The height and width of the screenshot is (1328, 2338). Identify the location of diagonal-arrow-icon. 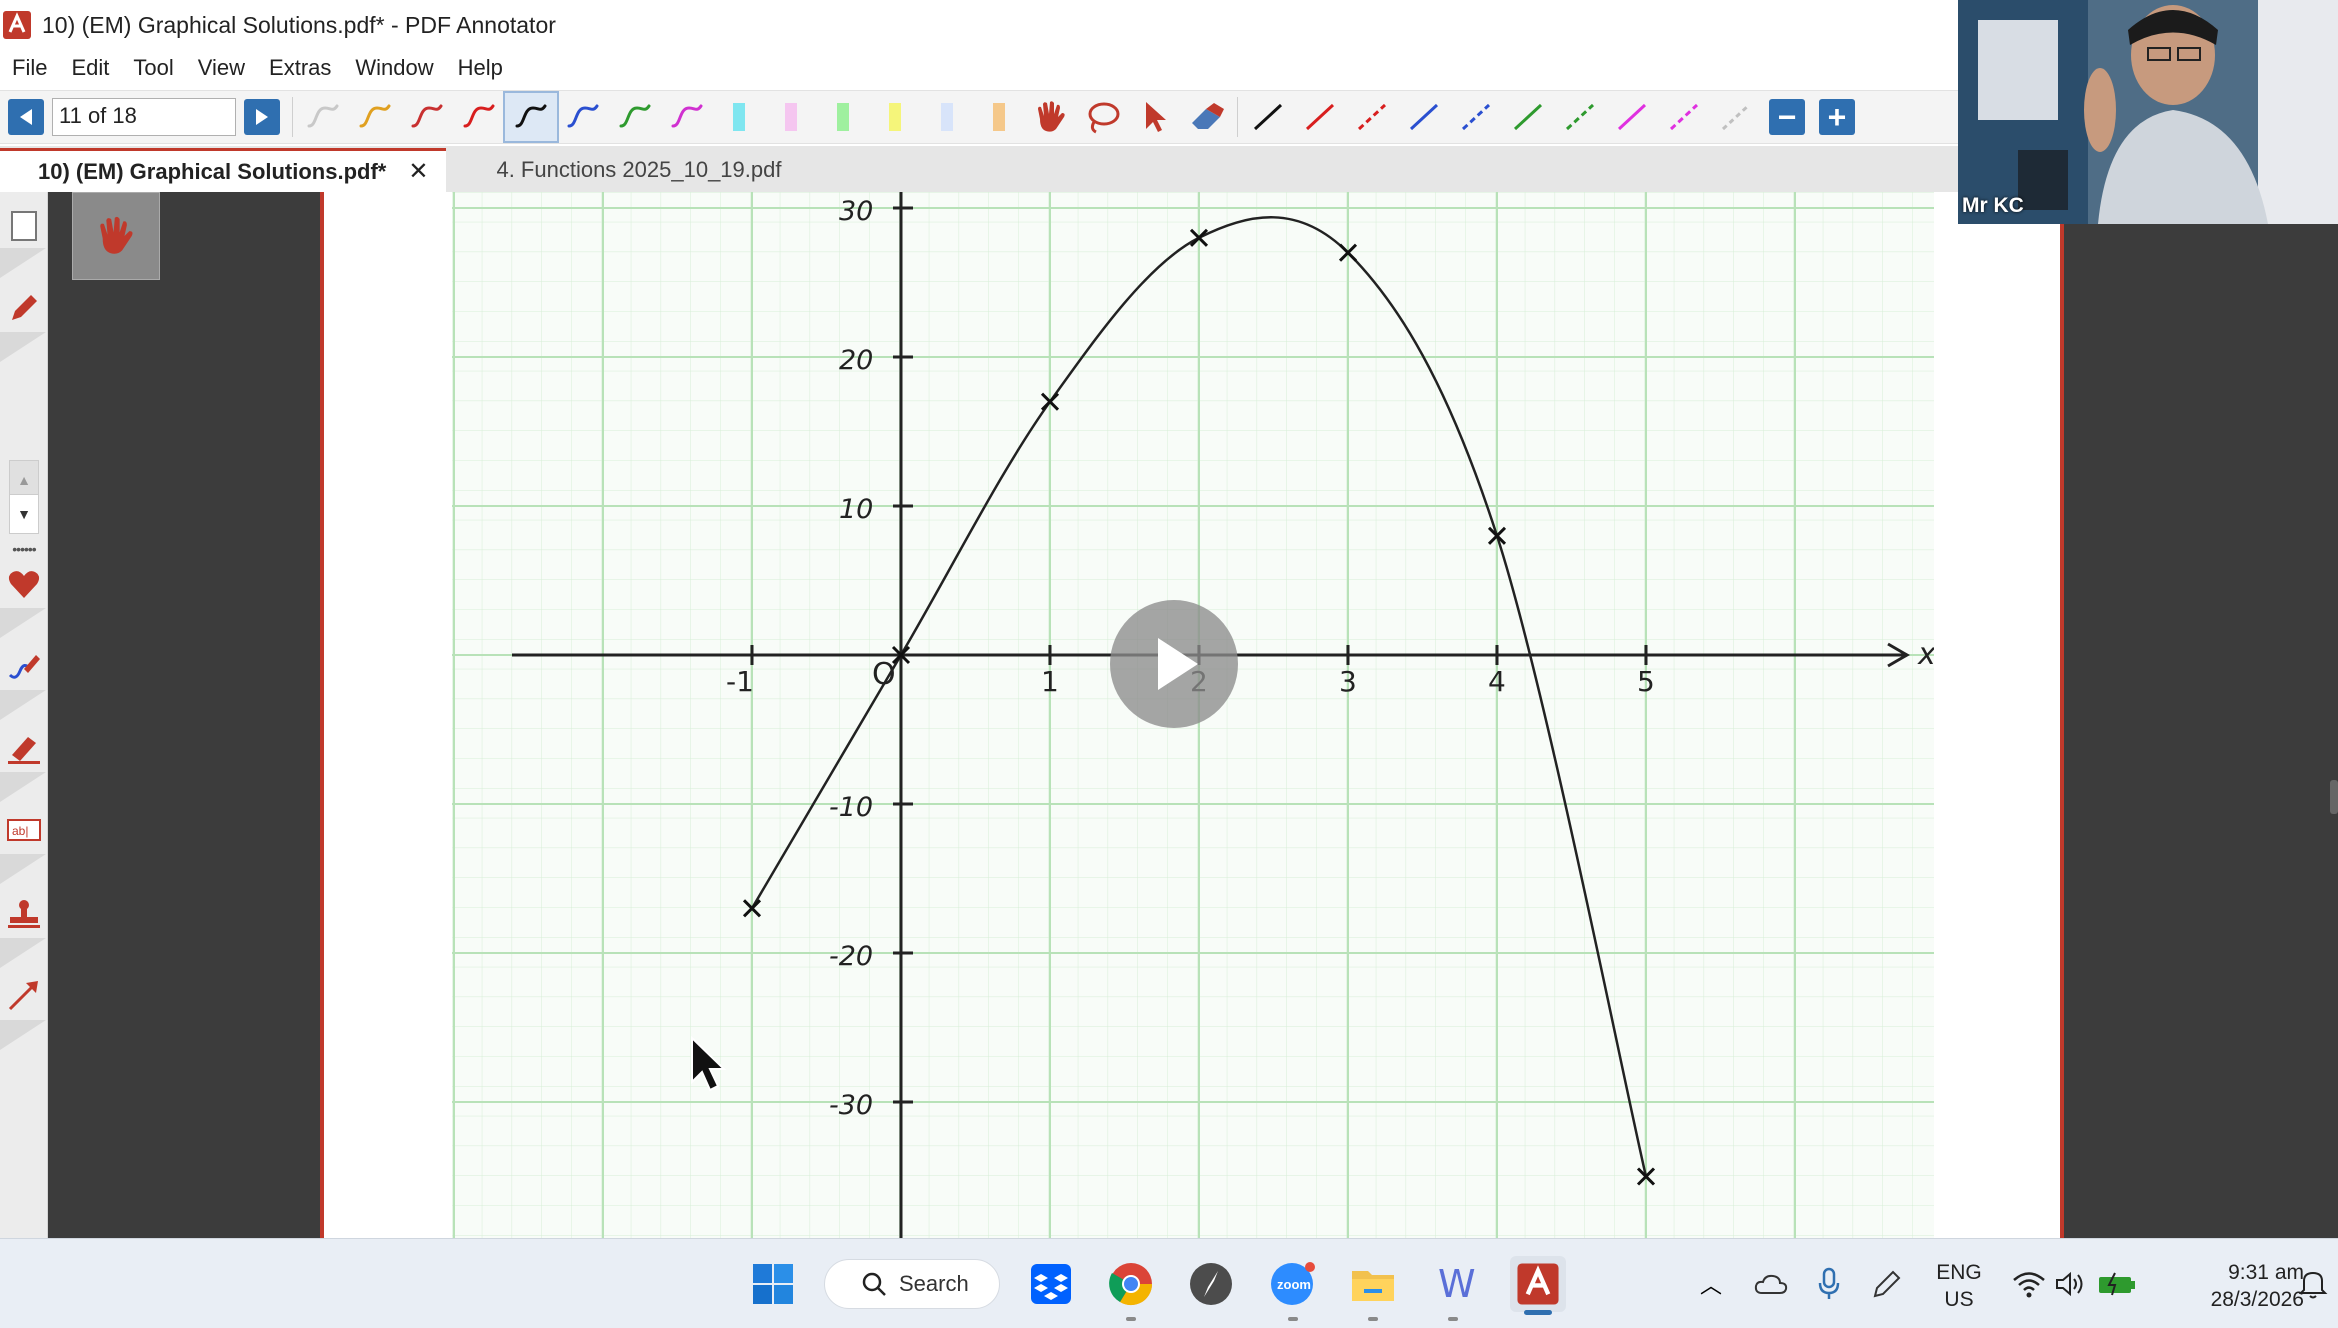
(23, 996).